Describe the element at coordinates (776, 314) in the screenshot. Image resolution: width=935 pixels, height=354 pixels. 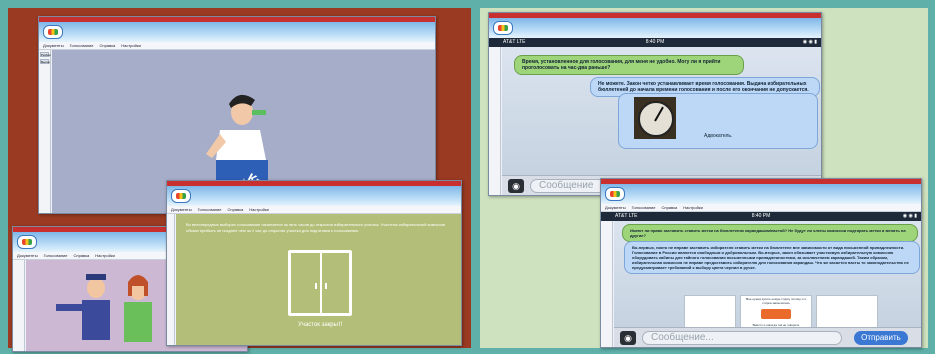
I see `eraser-icon` at that location.